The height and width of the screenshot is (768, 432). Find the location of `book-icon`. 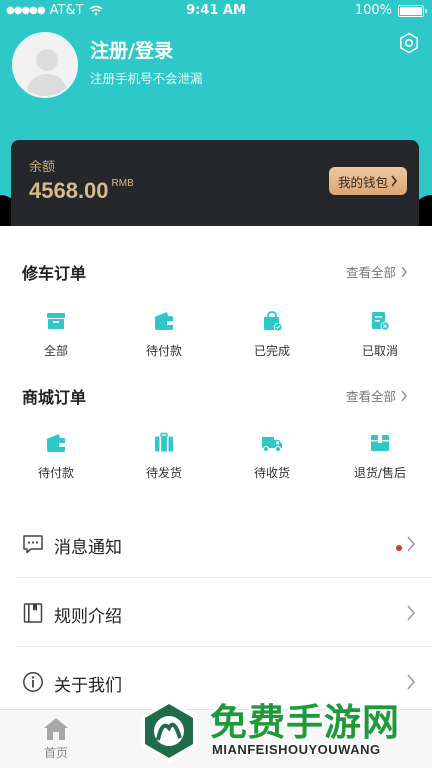

book-icon is located at coordinates (33, 613).